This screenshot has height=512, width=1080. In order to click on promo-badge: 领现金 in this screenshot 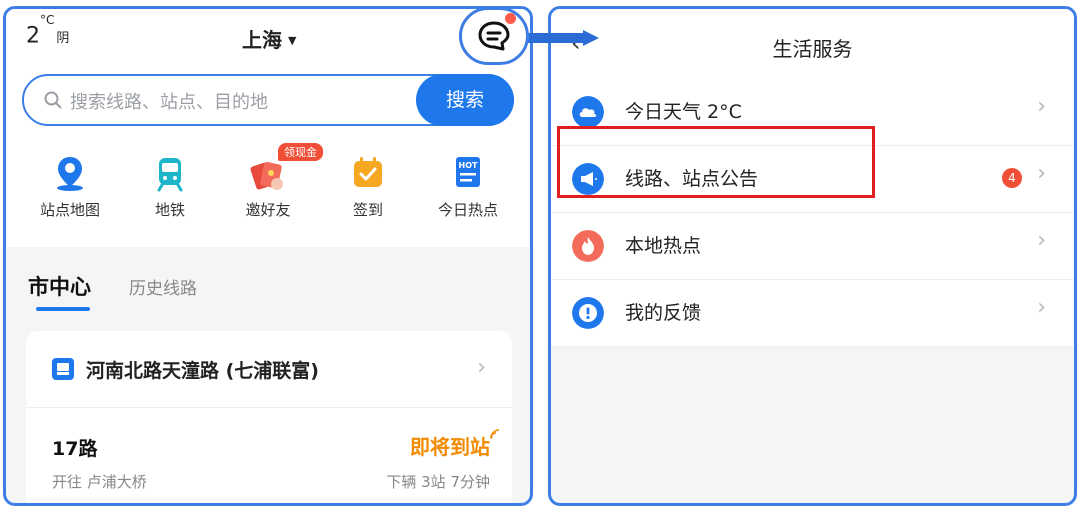, I will do `click(300, 152)`.